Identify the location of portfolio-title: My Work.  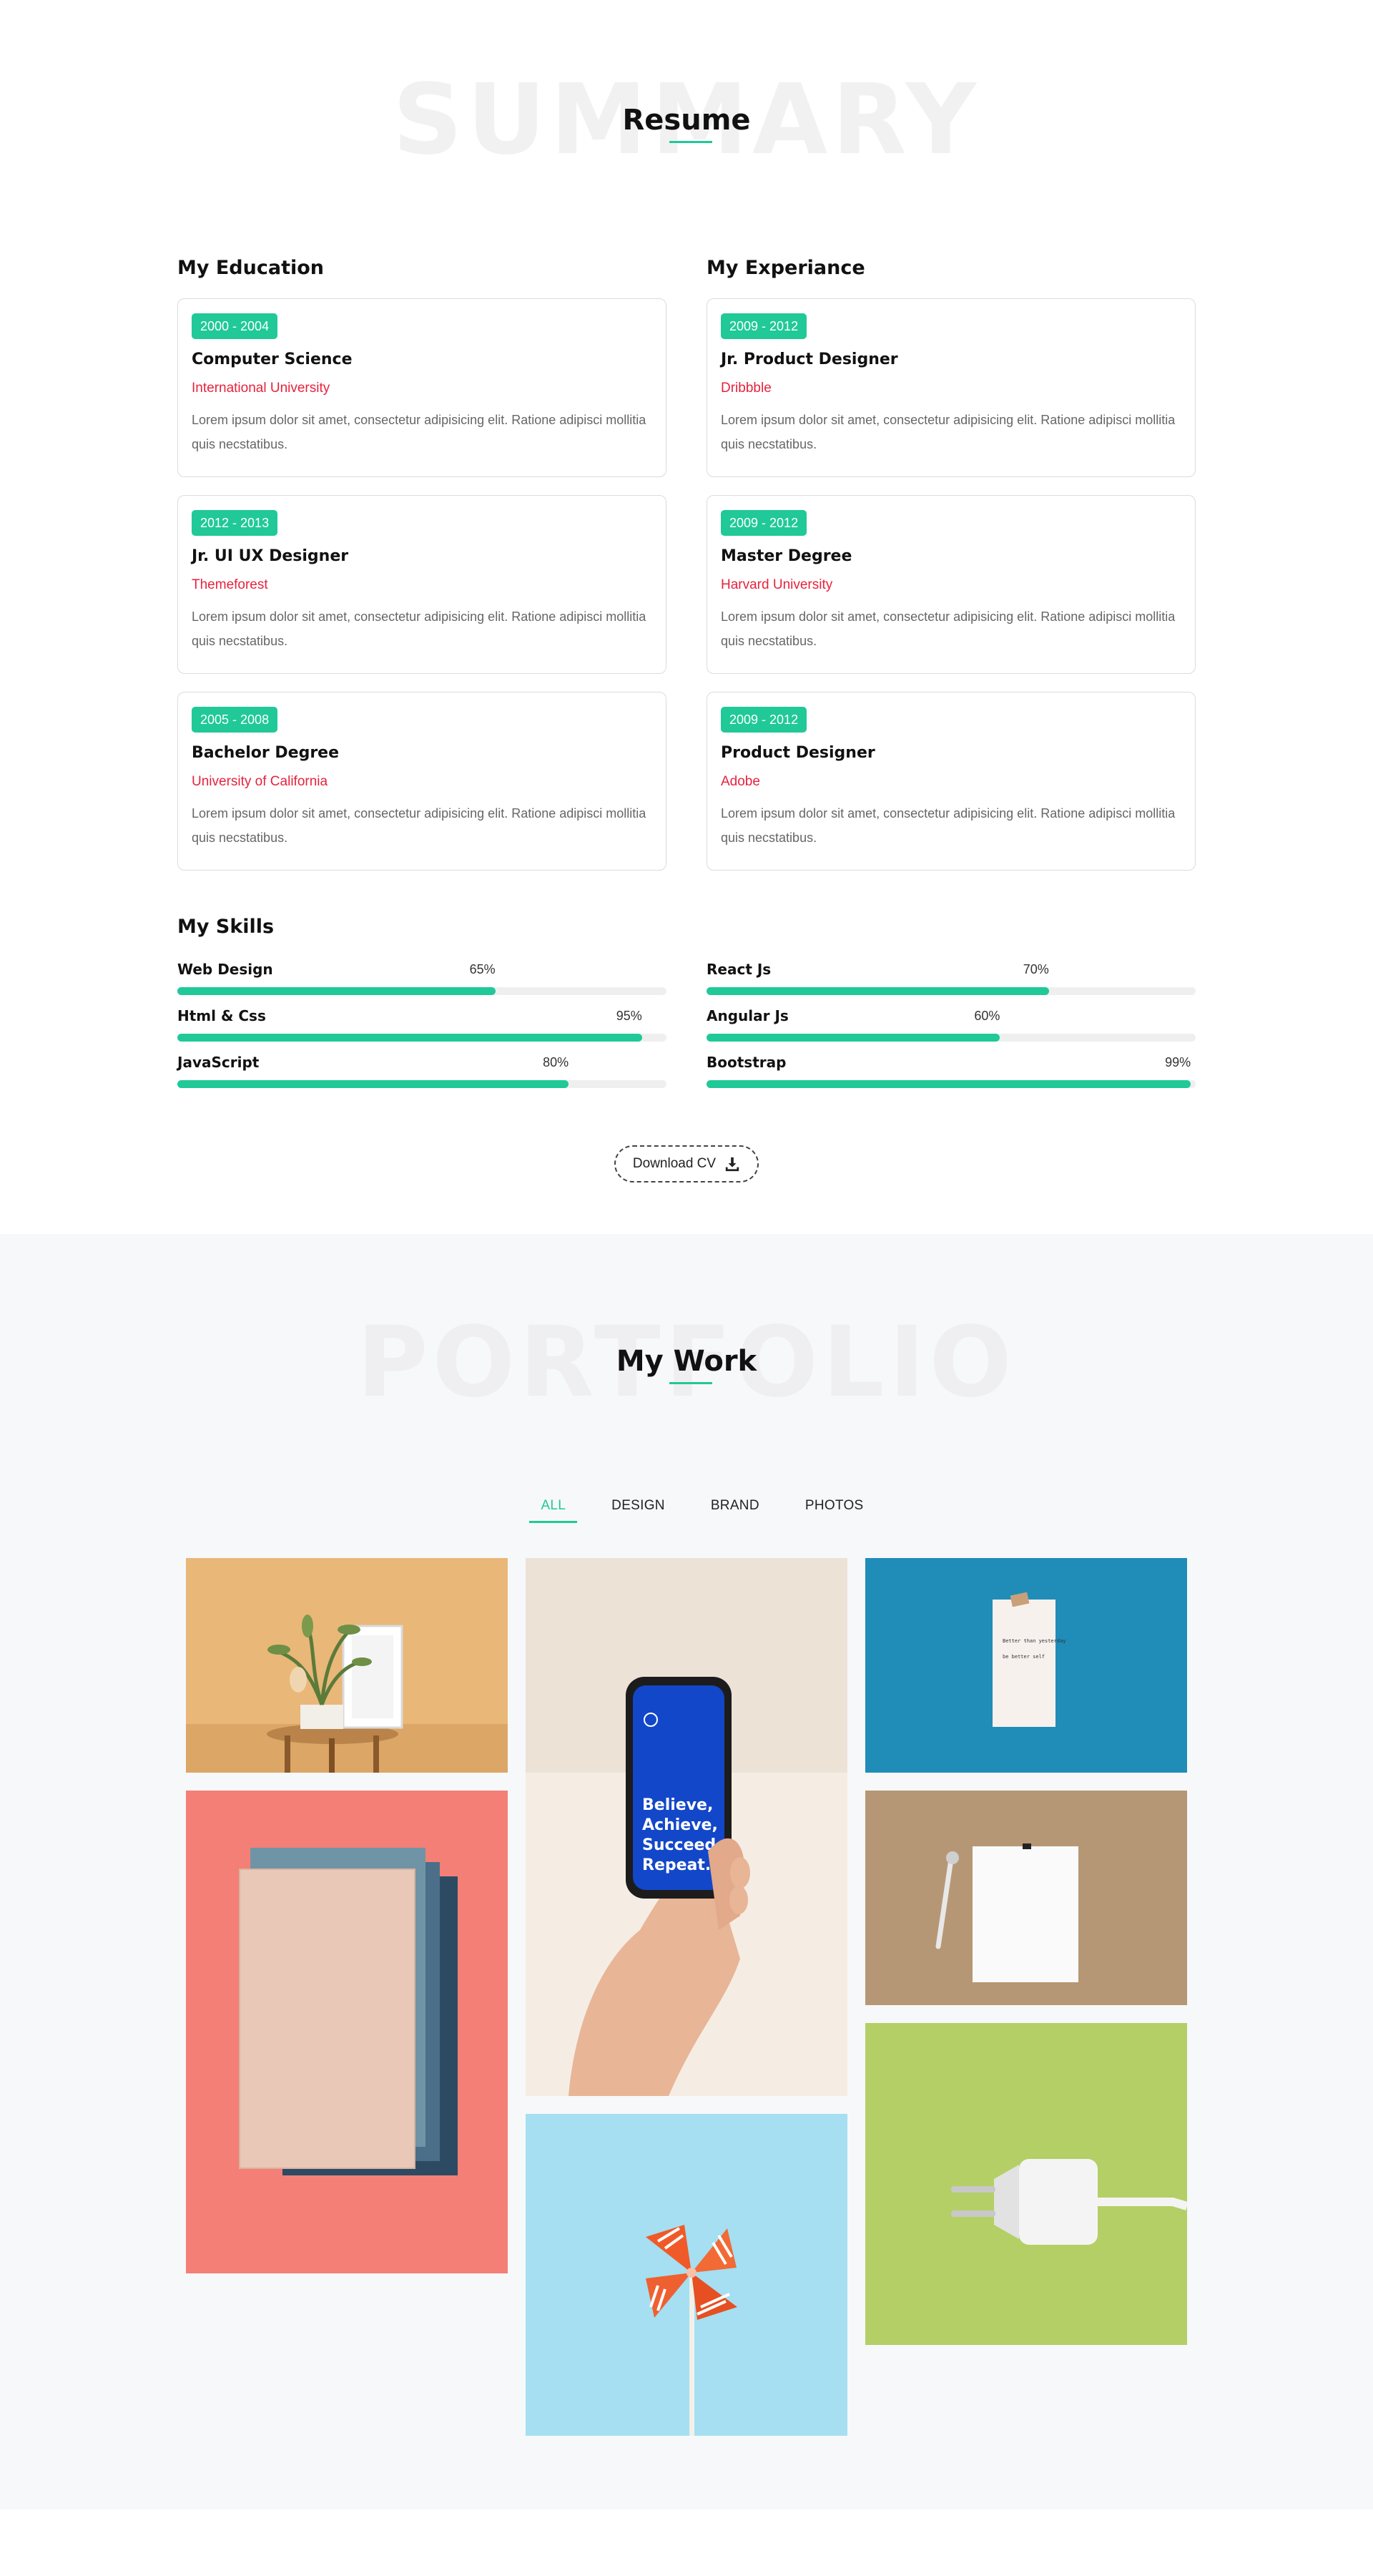
(686, 1361).